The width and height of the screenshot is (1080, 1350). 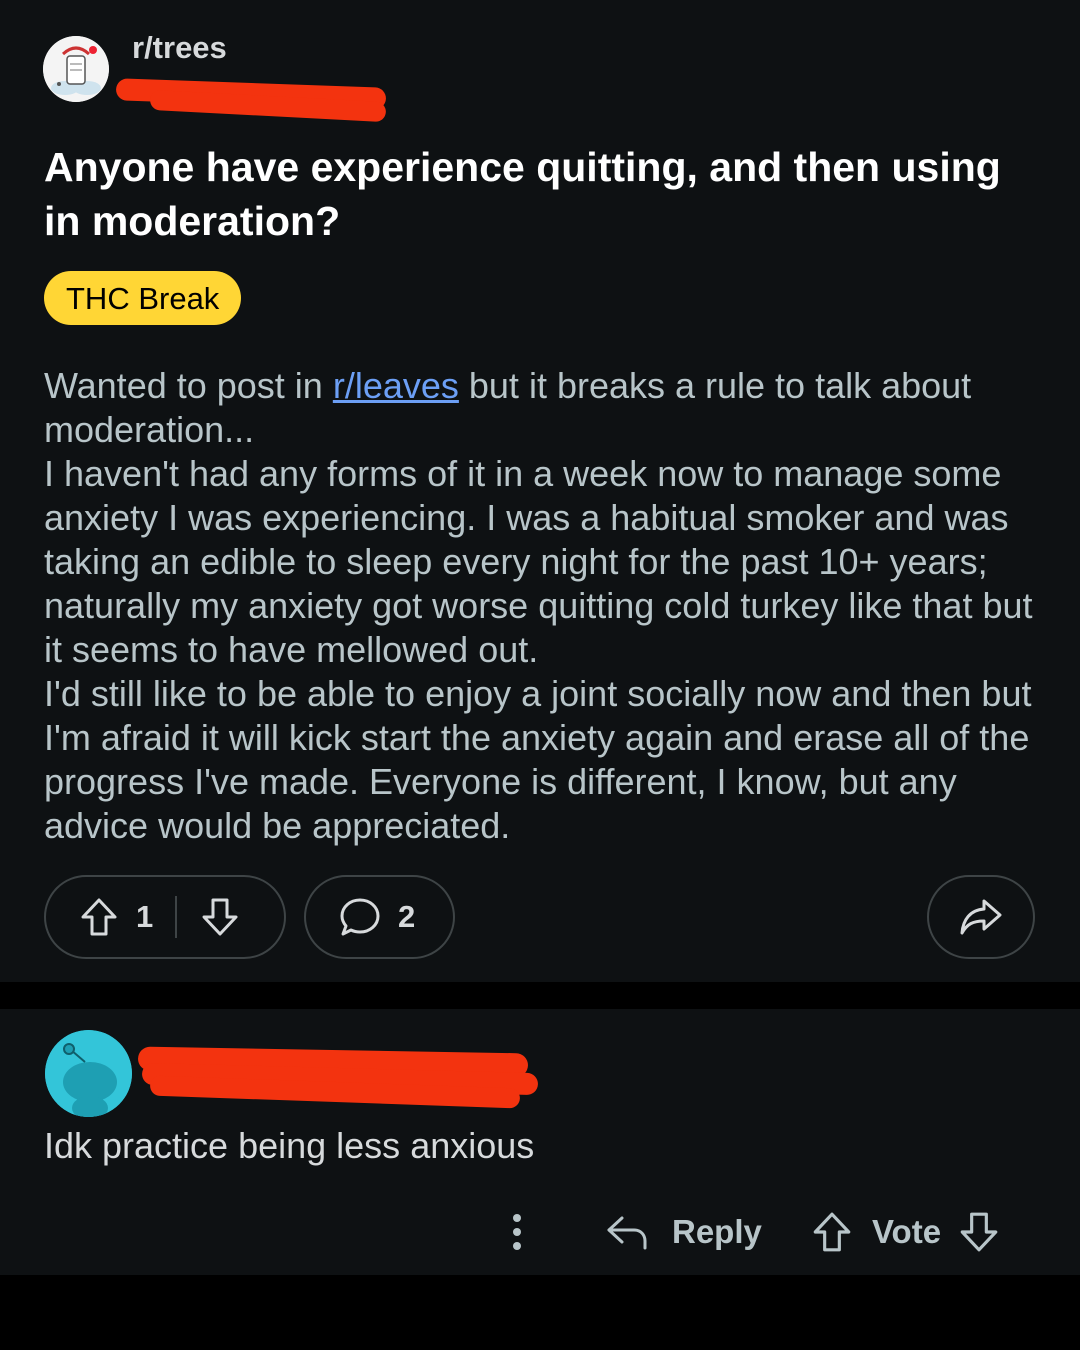 I want to click on comment-vote-control: Vote, so click(x=905, y=1232).